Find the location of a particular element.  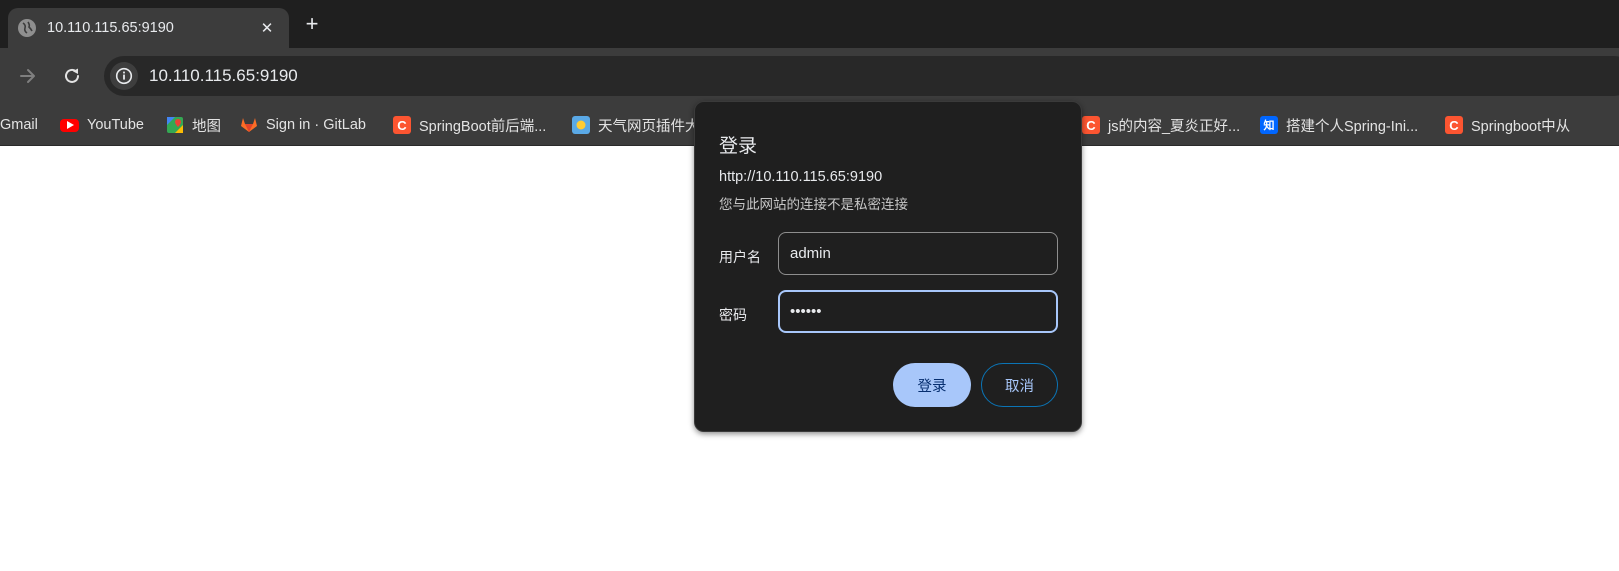

bookmark-label: 地图 is located at coordinates (206, 126).